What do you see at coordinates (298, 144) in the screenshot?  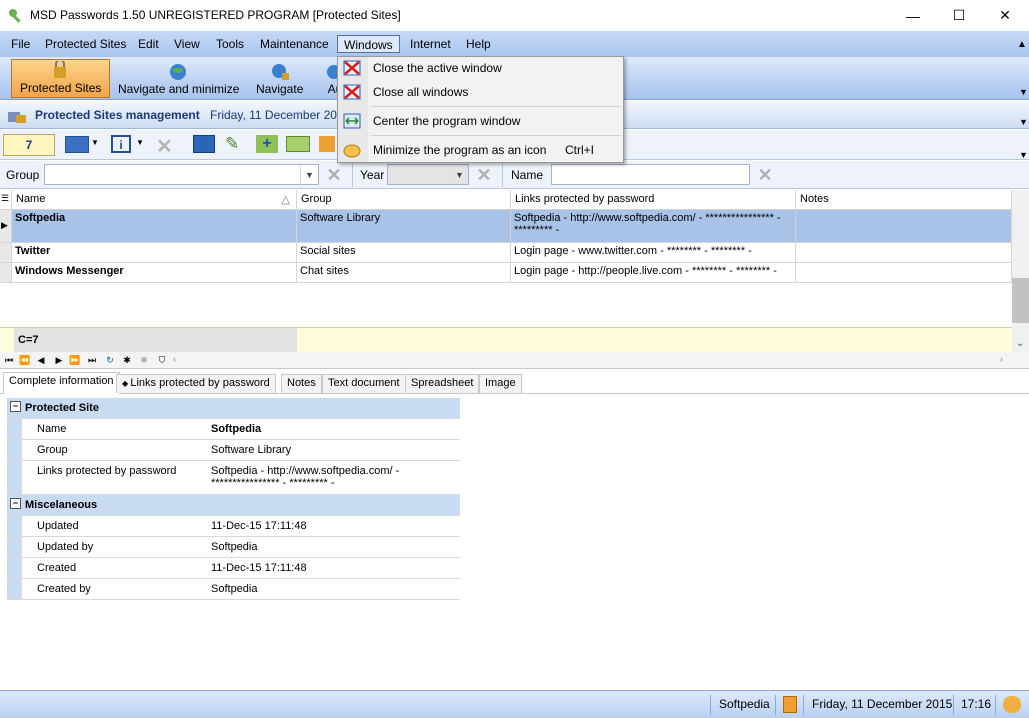 I see `folder-icon` at bounding box center [298, 144].